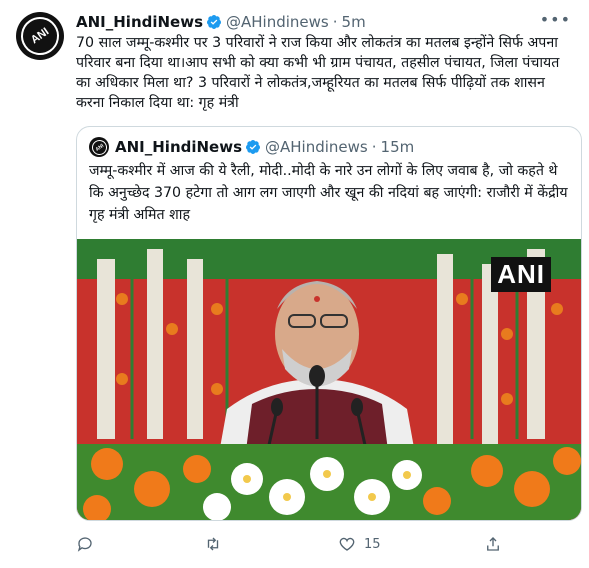  What do you see at coordinates (213, 544) in the screenshot?
I see `retweet-icon` at bounding box center [213, 544].